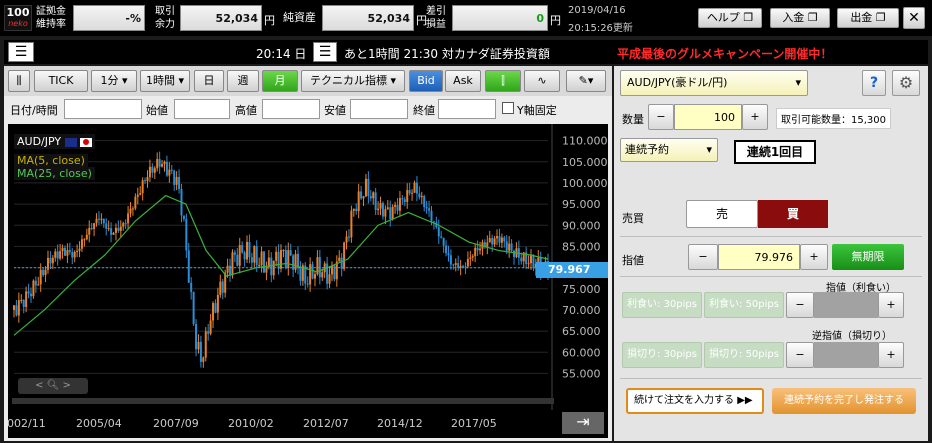 The height and width of the screenshot is (443, 932). Describe the element at coordinates (243, 81) in the screenshot. I see `week-button: 週` at that location.